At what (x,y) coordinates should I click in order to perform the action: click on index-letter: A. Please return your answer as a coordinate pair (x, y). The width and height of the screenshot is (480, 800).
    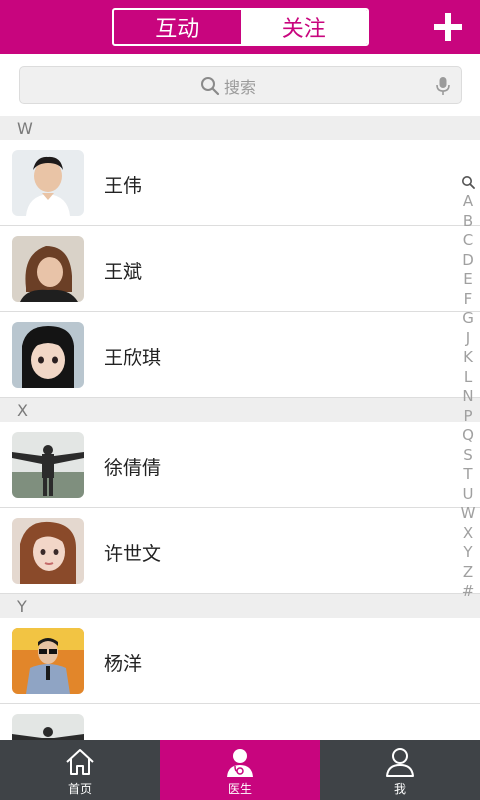
    Looking at the image, I should click on (468, 202).